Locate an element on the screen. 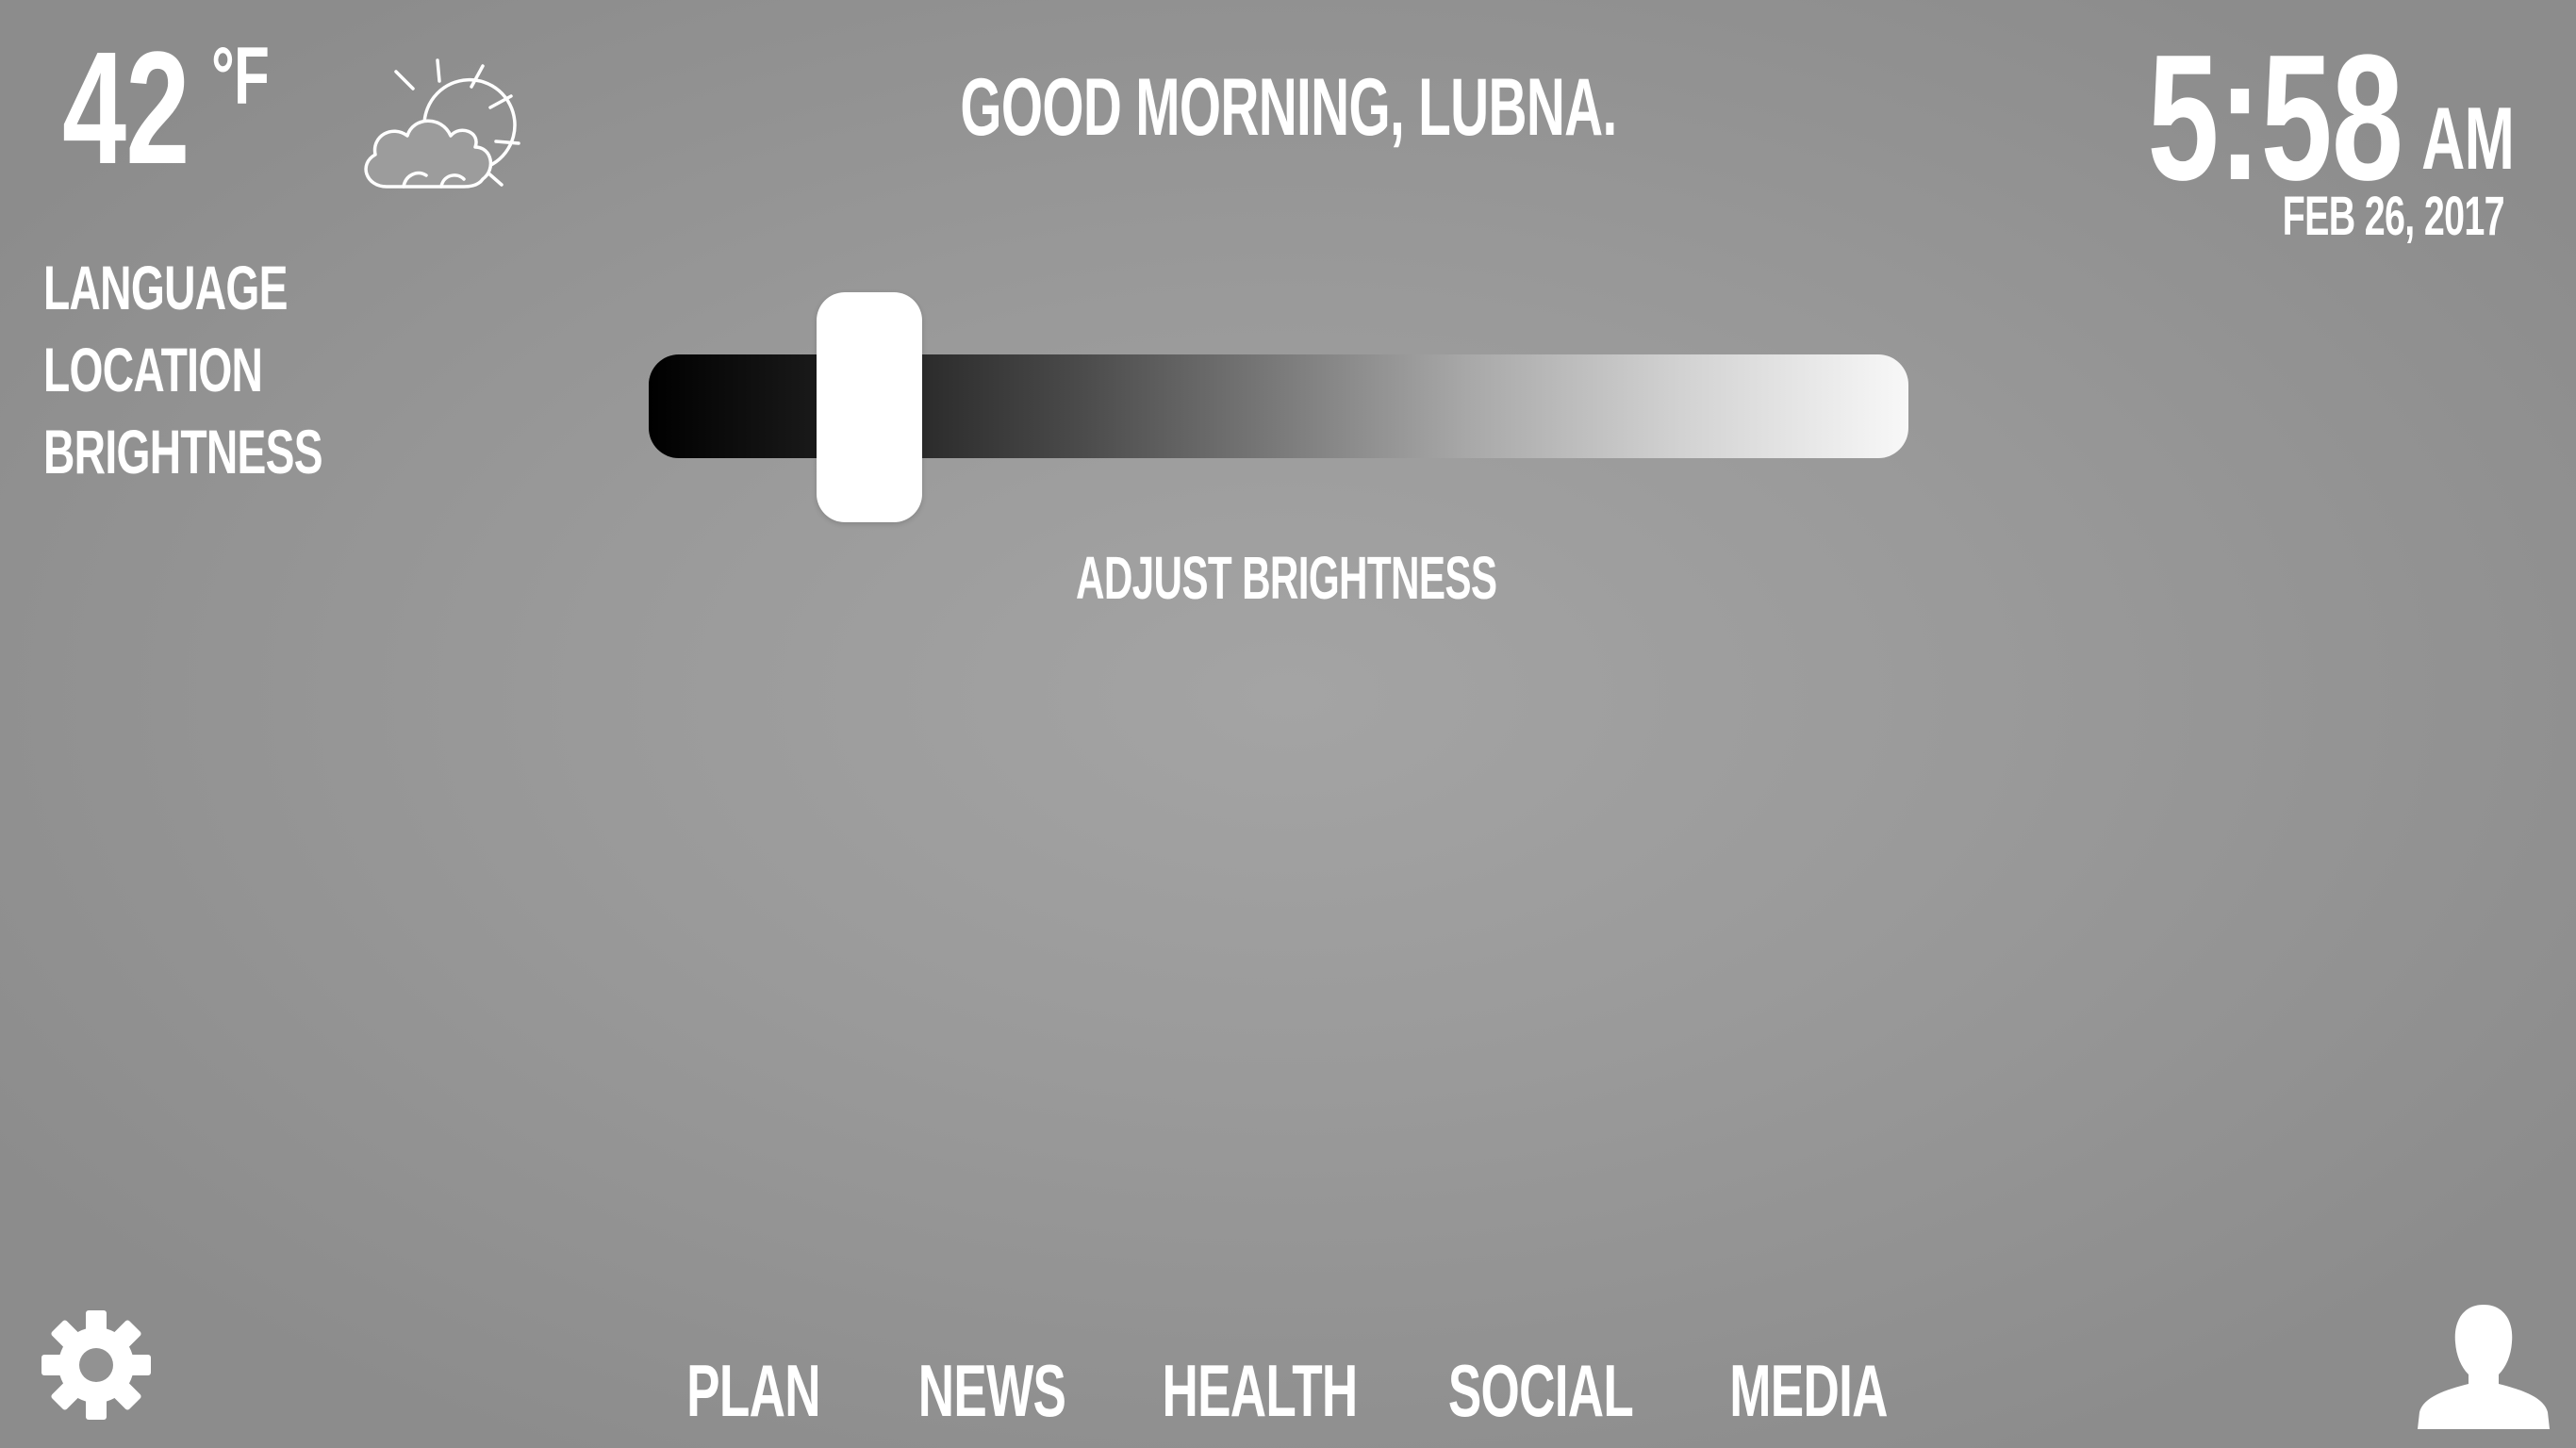 This screenshot has height=1448, width=2576. brightness-label: ADJUST BRIGHTNESS is located at coordinates (1288, 578).